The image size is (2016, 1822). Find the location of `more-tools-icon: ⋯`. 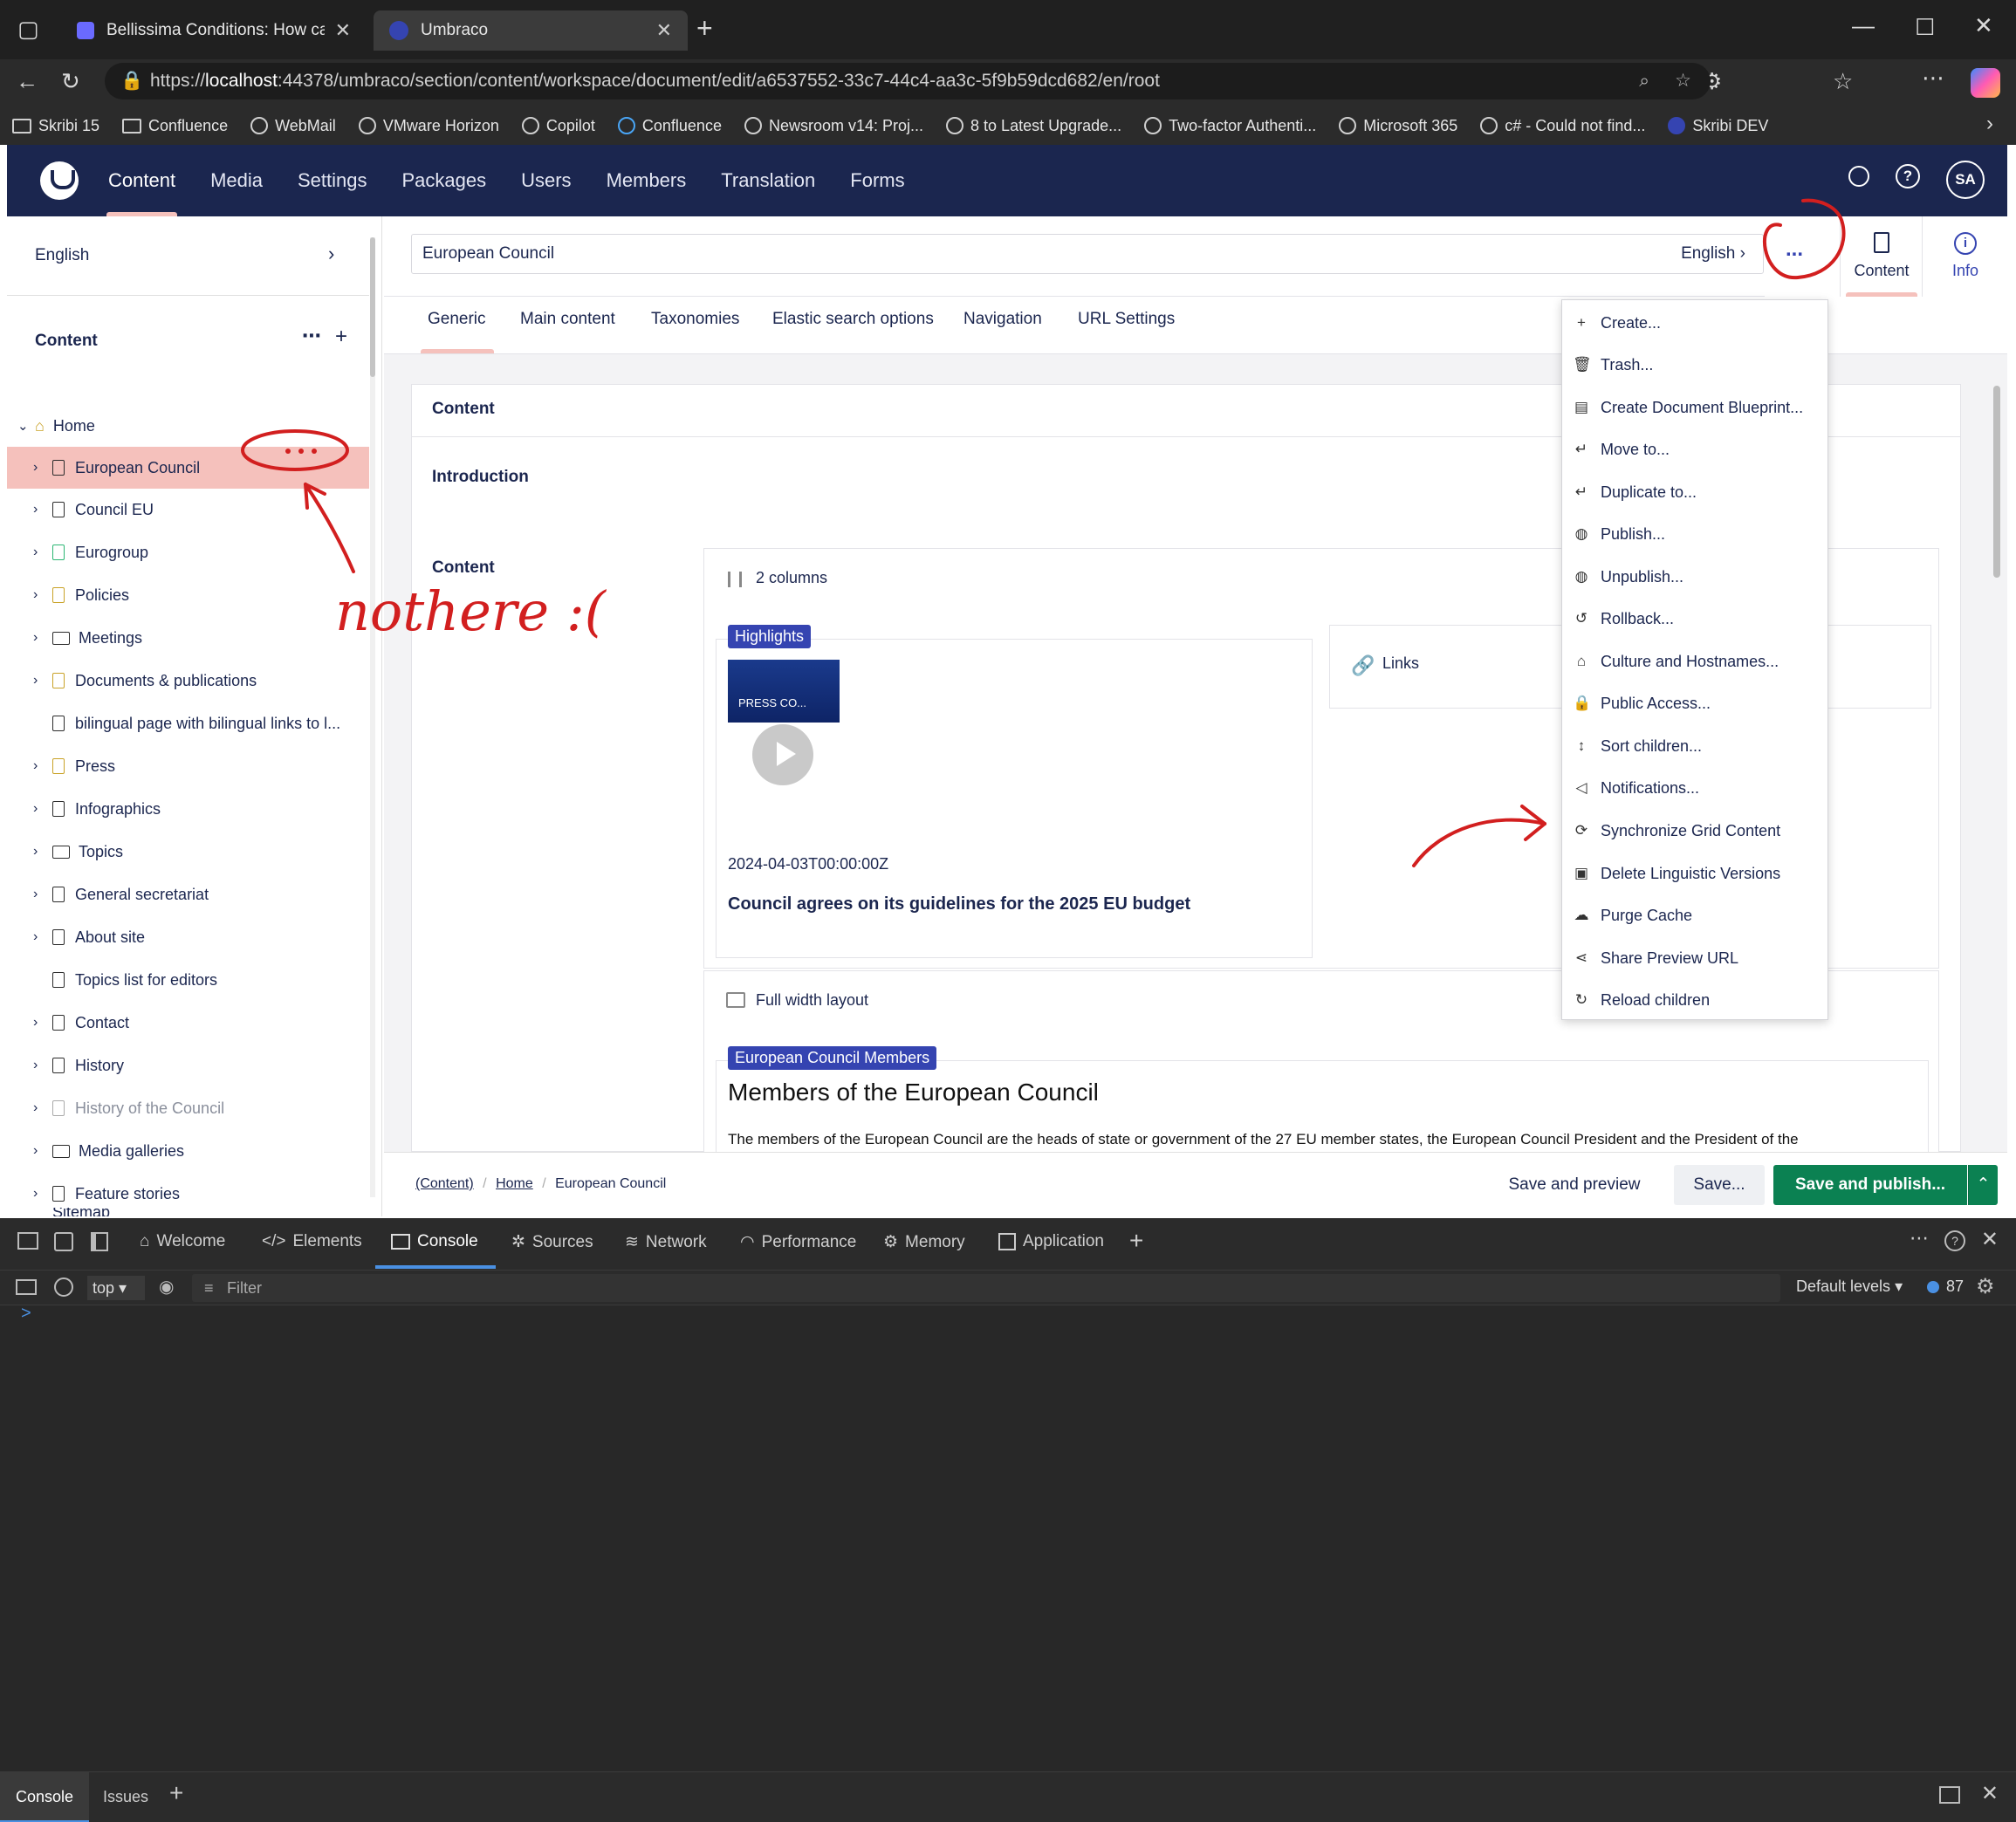

more-tools-icon: ⋯ is located at coordinates (1919, 1239).